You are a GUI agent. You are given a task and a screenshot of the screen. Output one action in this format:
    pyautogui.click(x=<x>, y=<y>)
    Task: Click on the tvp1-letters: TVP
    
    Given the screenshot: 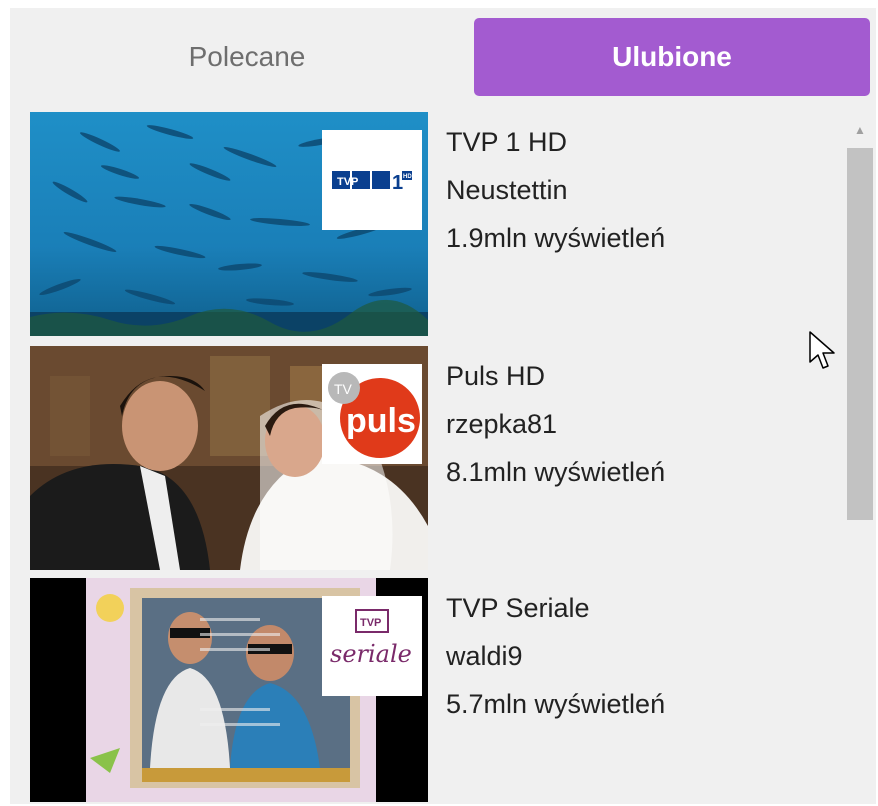 What is the action you would take?
    pyautogui.click(x=347, y=182)
    